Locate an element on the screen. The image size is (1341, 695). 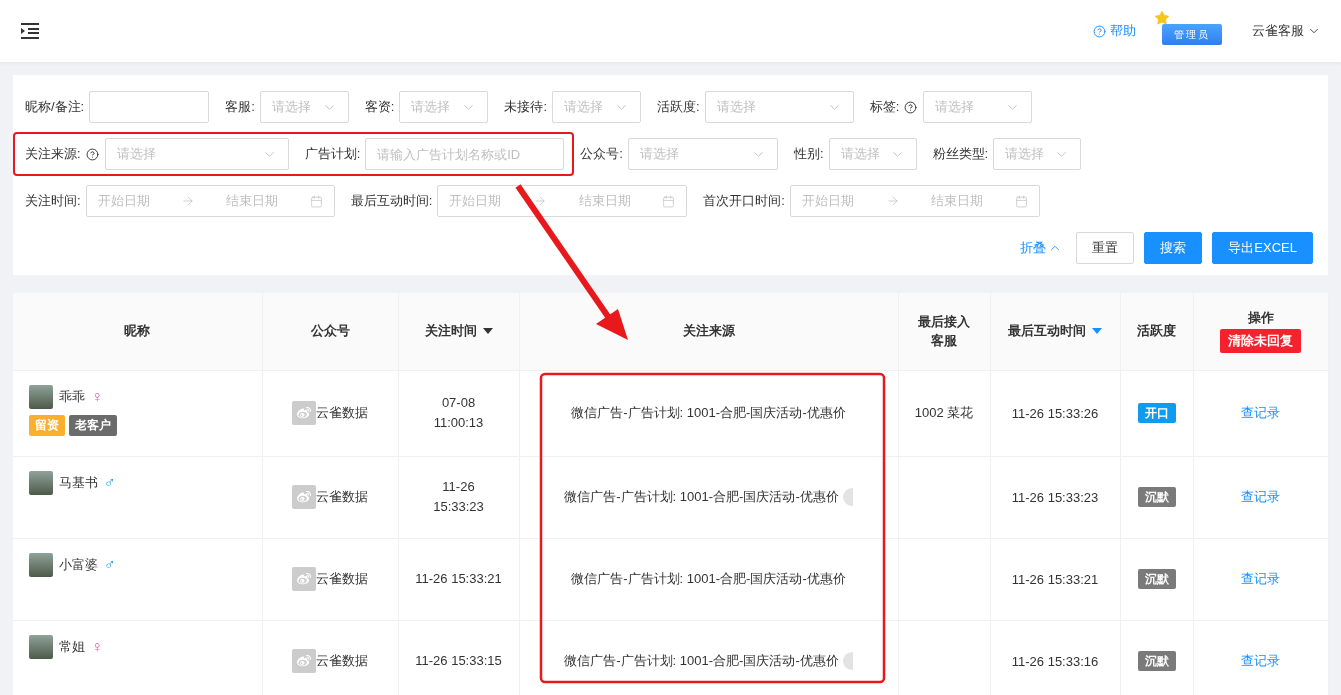
text-field is located at coordinates (149, 107).